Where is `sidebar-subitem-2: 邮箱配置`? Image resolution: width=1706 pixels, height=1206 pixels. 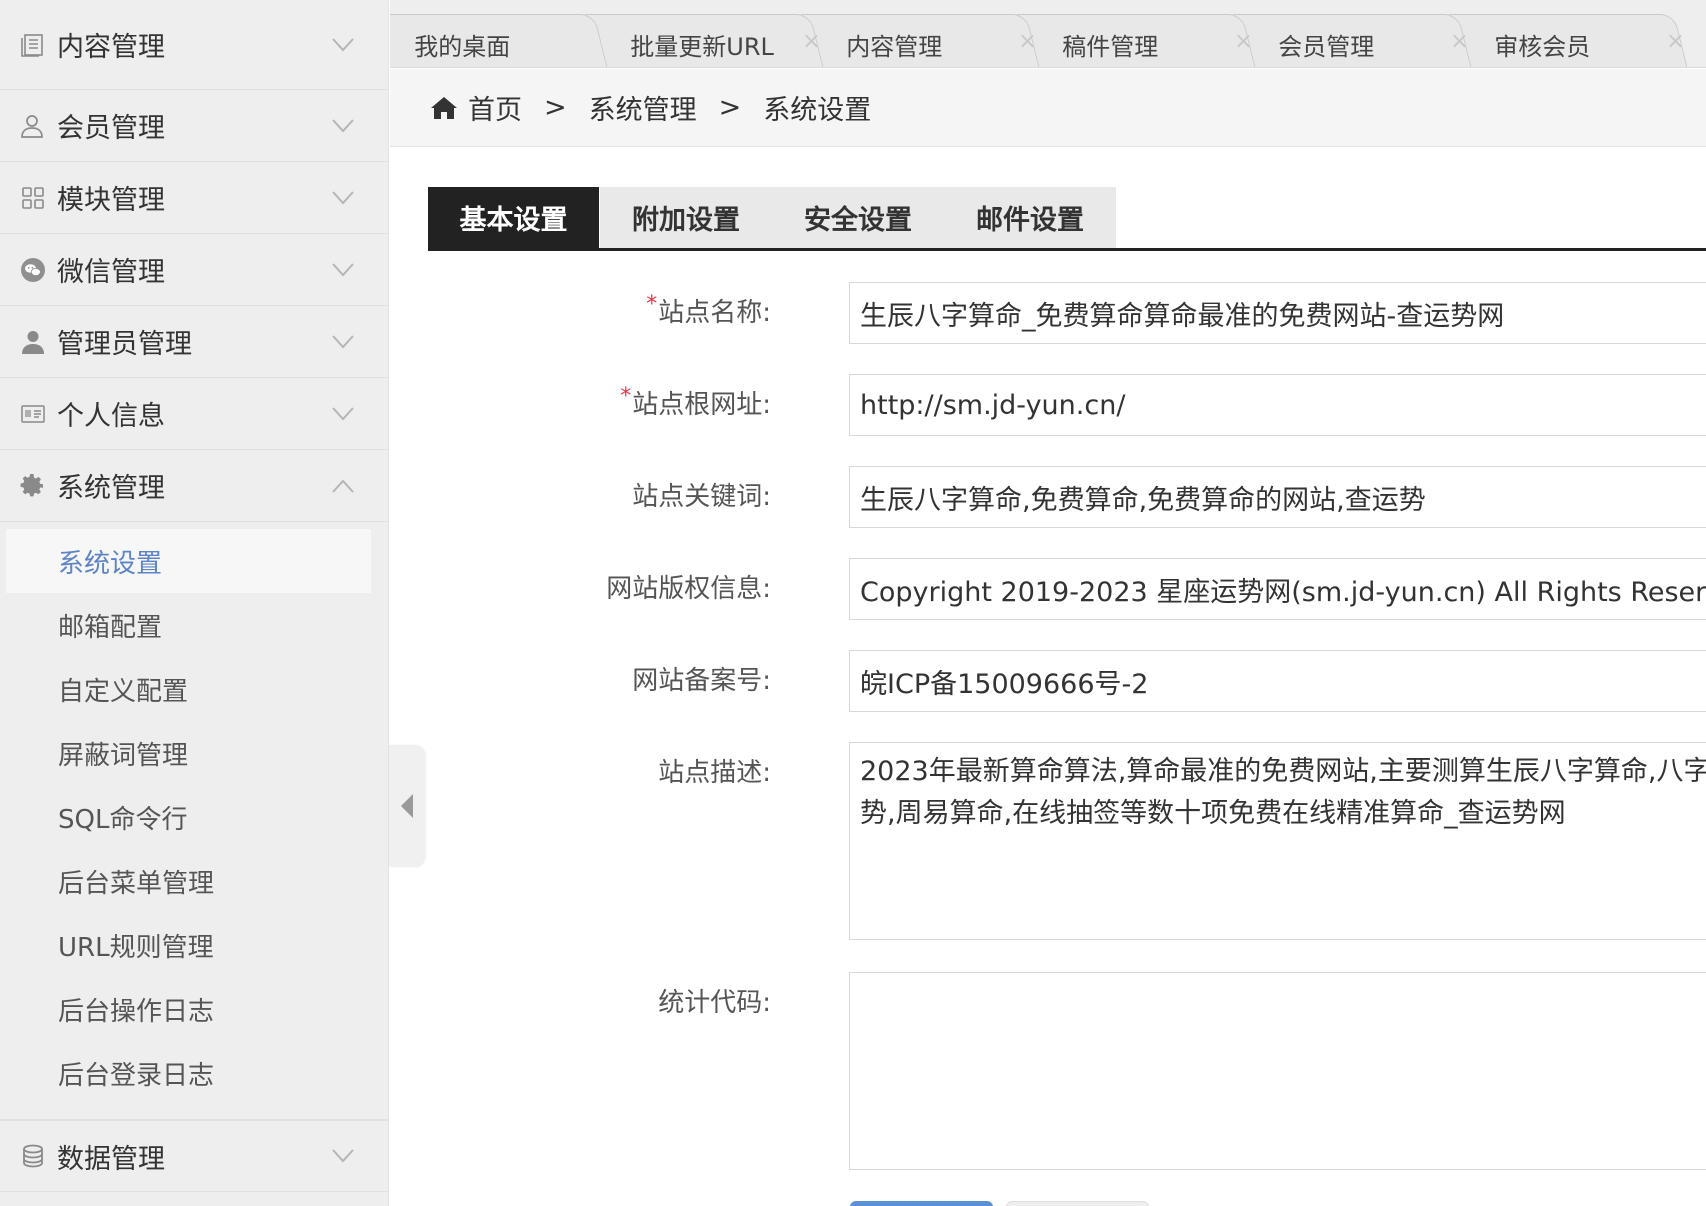 sidebar-subitem-2: 邮箱配置 is located at coordinates (194, 625).